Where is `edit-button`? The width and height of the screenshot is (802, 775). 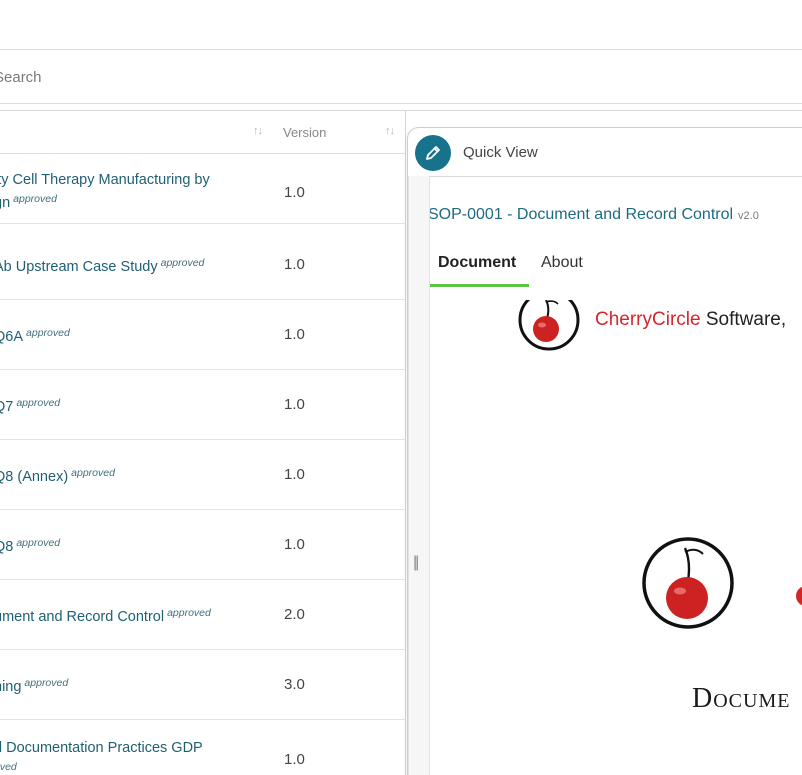 edit-button is located at coordinates (433, 153).